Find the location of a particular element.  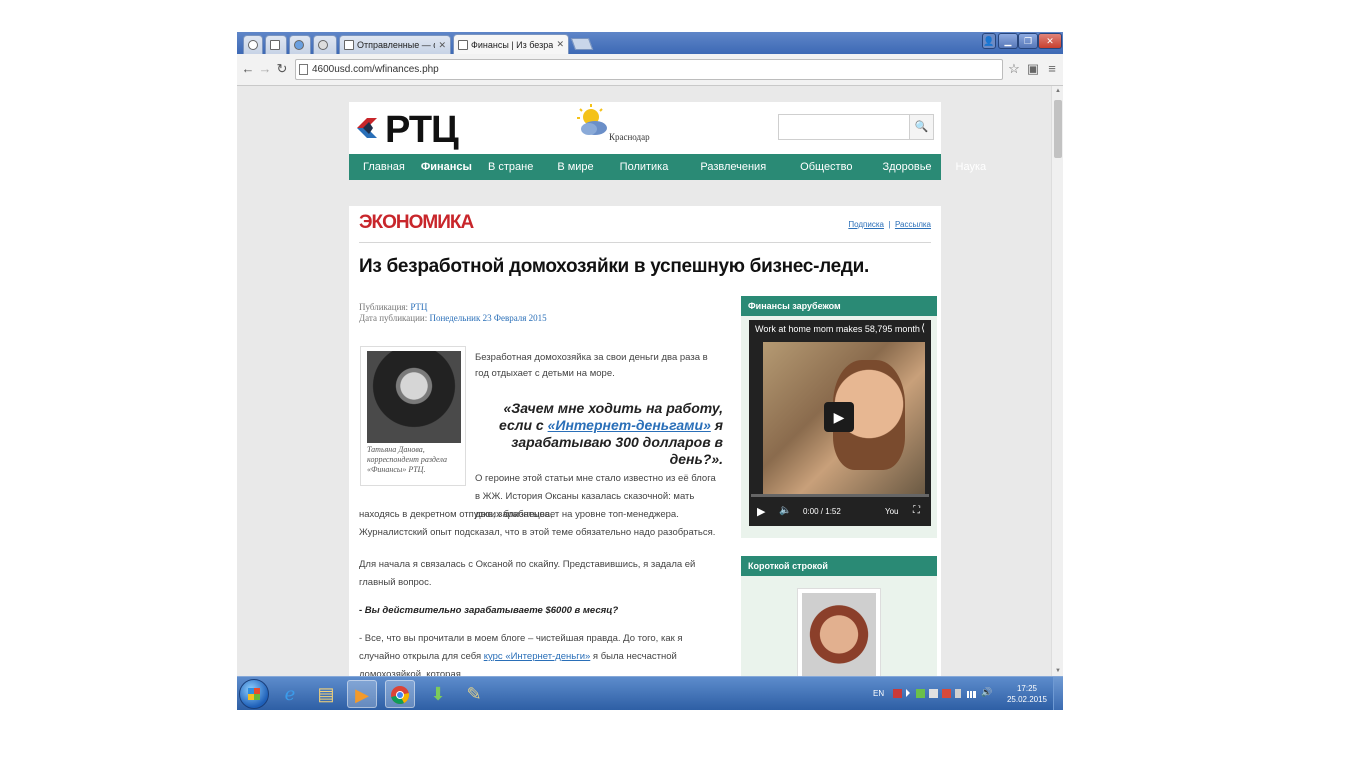

scrollbar: ▲ ▼ is located at coordinates (1057, 381).